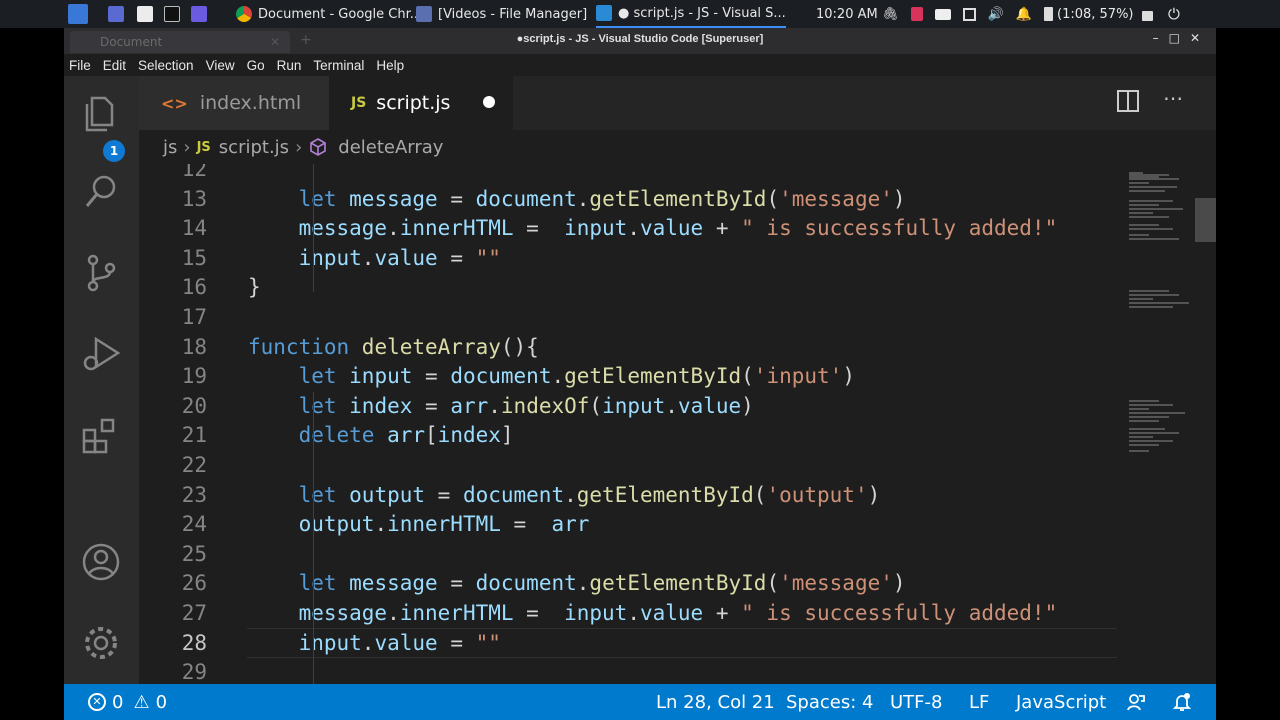  I want to click on minimap, so click(1167, 424).